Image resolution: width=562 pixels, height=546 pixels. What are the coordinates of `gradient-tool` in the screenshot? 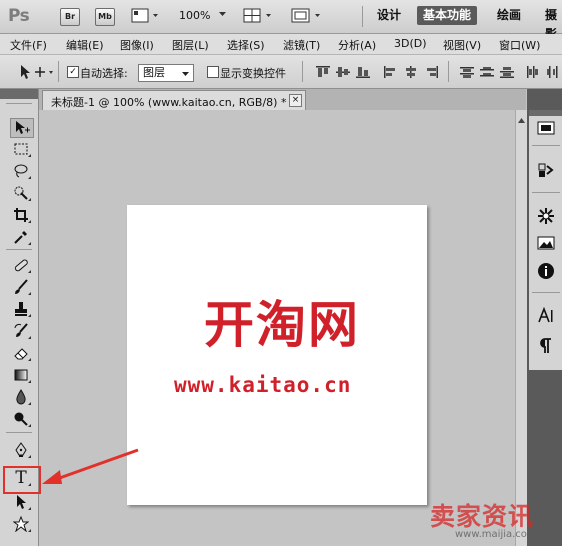 It's located at (21, 375).